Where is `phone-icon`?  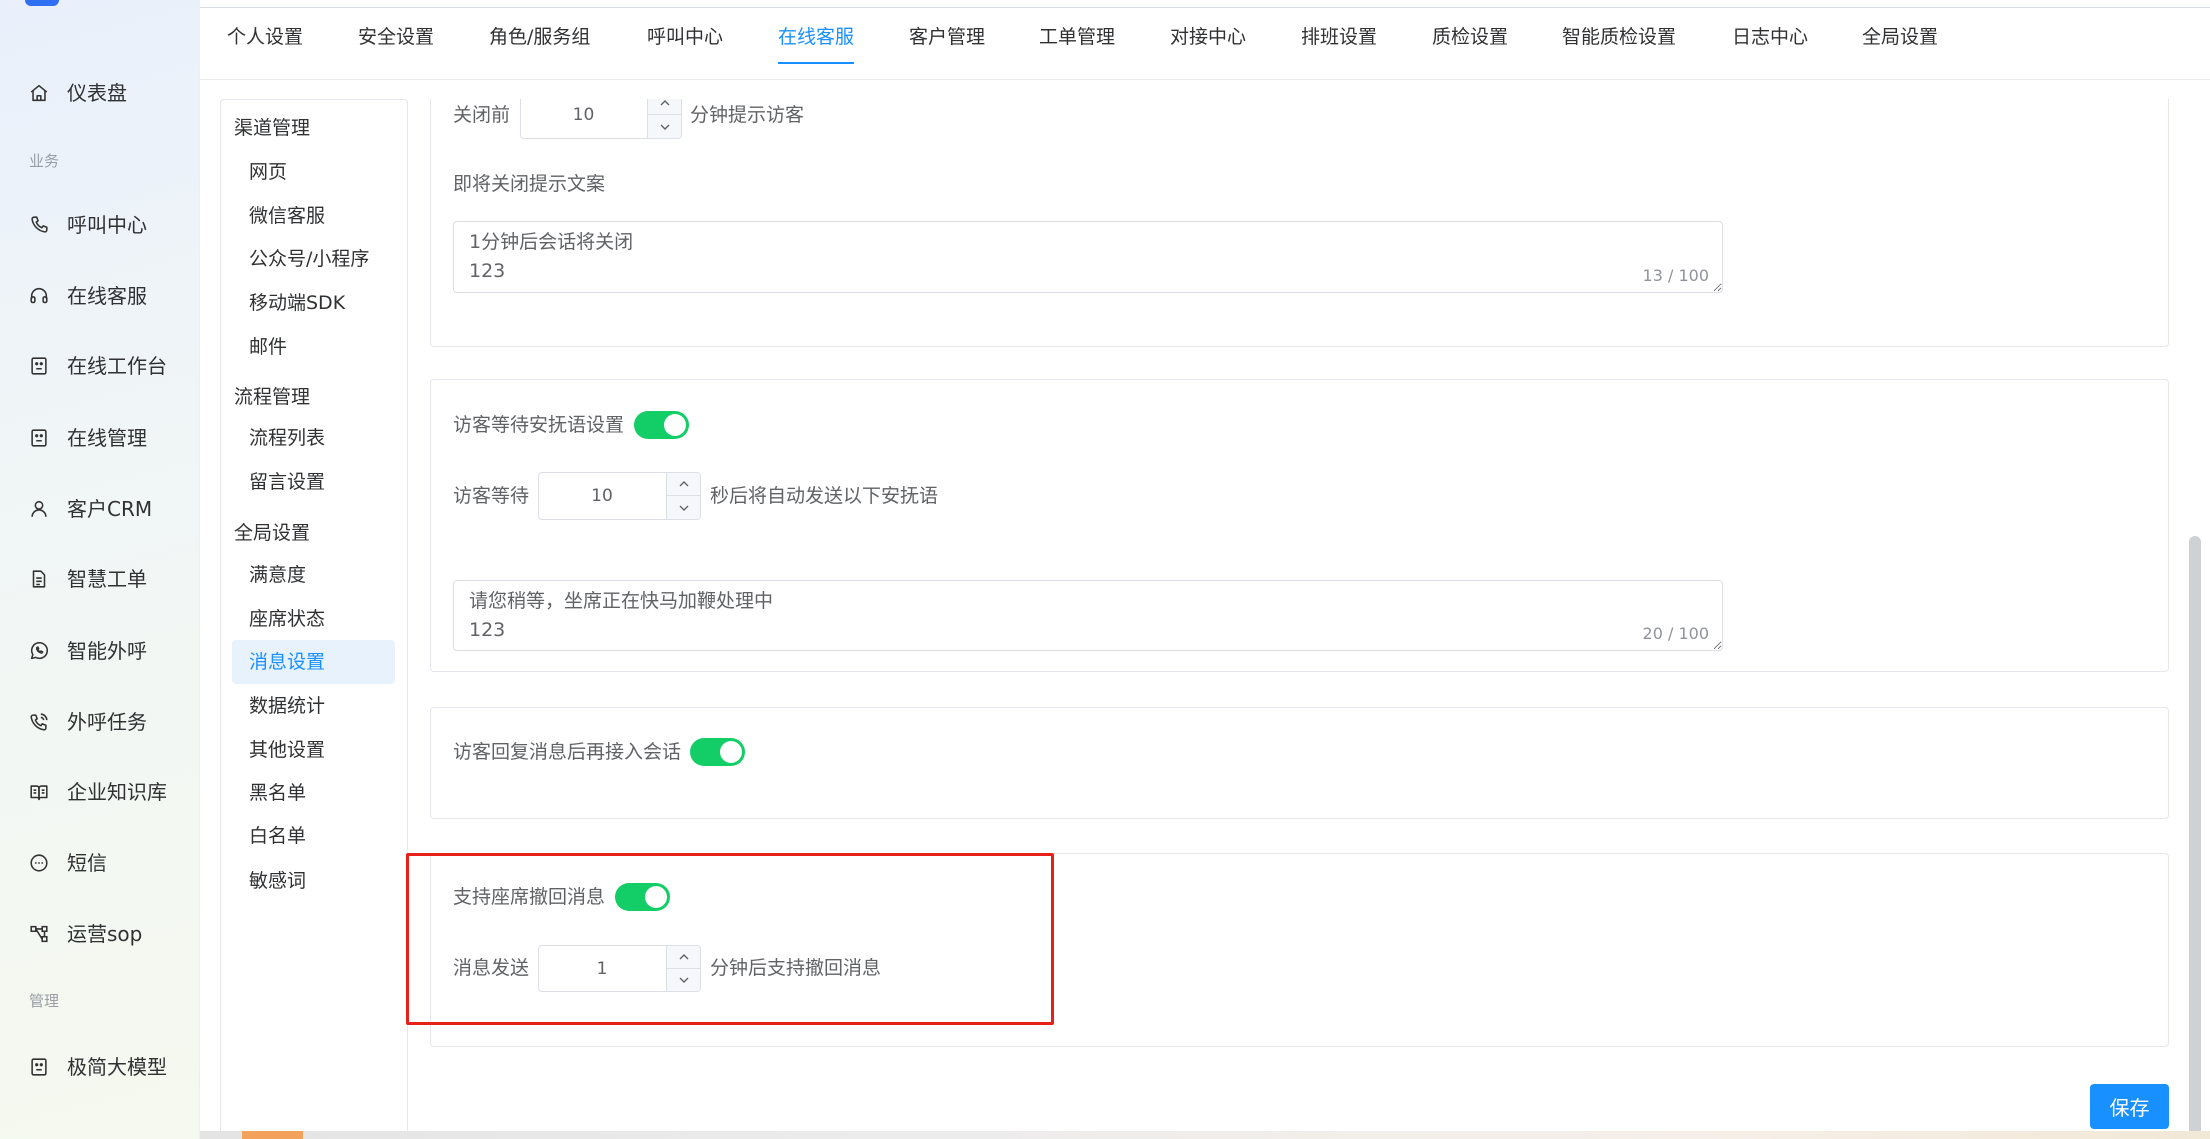
phone-icon is located at coordinates (39, 225).